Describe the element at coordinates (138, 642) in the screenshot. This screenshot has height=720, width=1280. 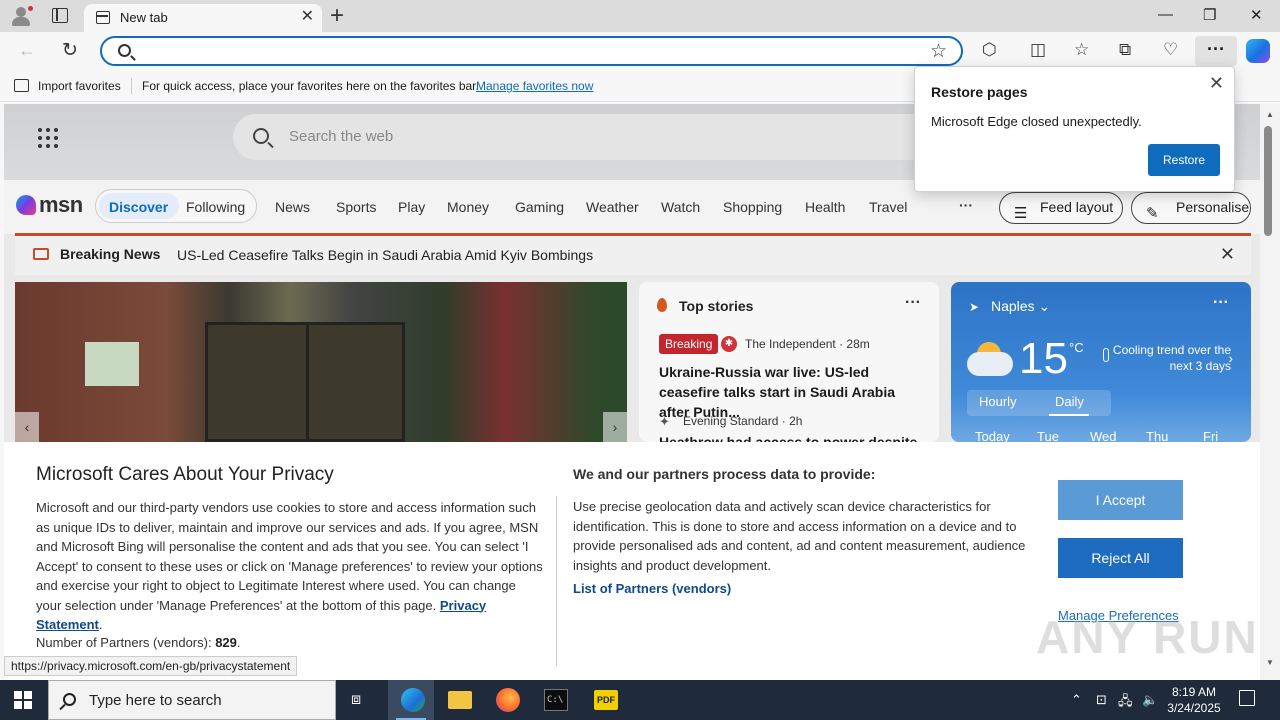
I see `partners-count: Number of Partners (vendors): 829.` at that location.